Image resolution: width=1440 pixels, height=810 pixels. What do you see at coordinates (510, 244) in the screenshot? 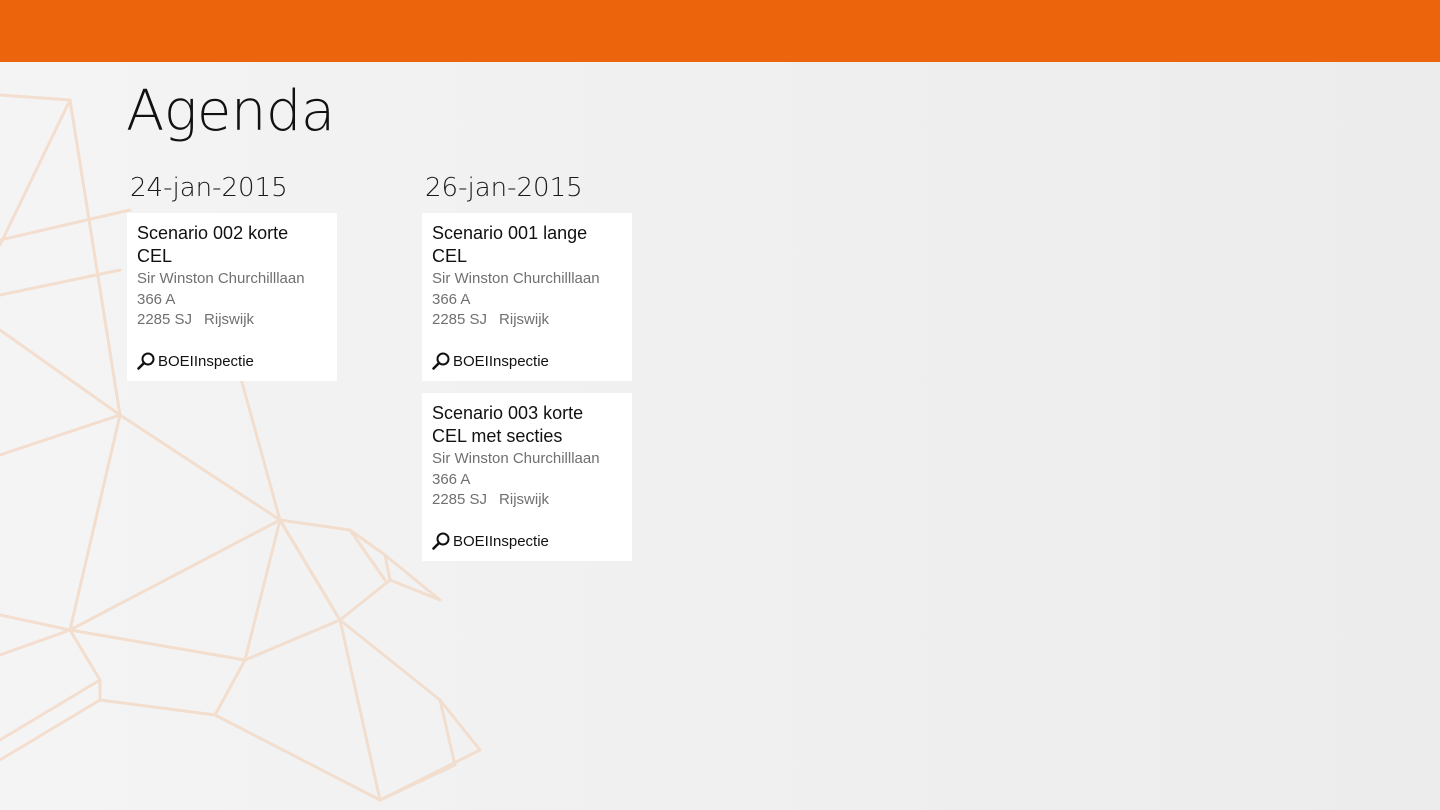
I see `agenda-item-title: Scenario 001 lange CEL` at bounding box center [510, 244].